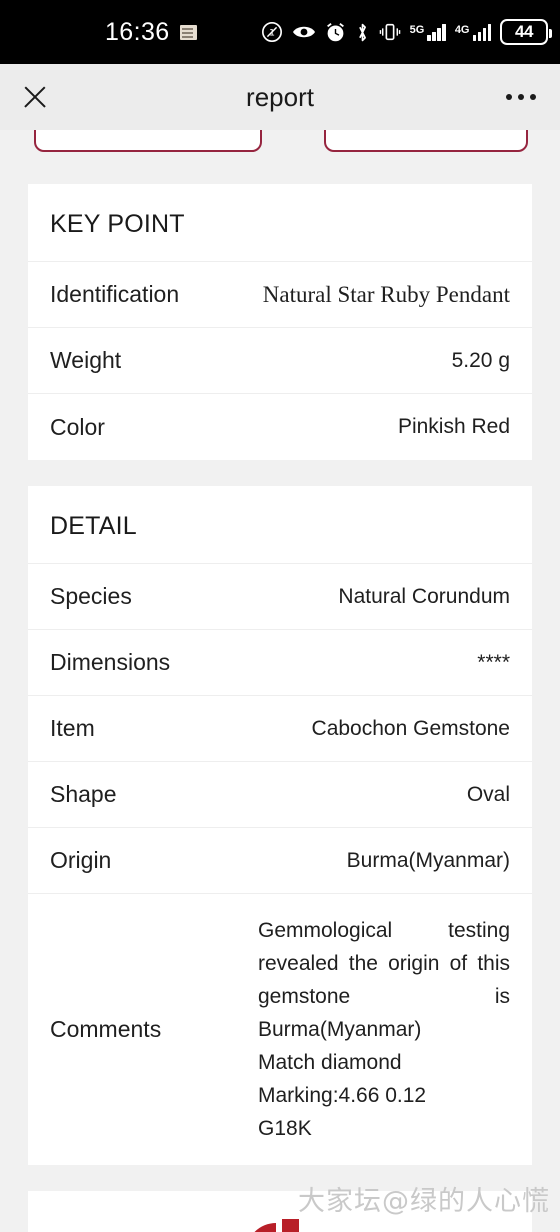  What do you see at coordinates (280, 795) in the screenshot?
I see `table-row: Shape Oval` at bounding box center [280, 795].